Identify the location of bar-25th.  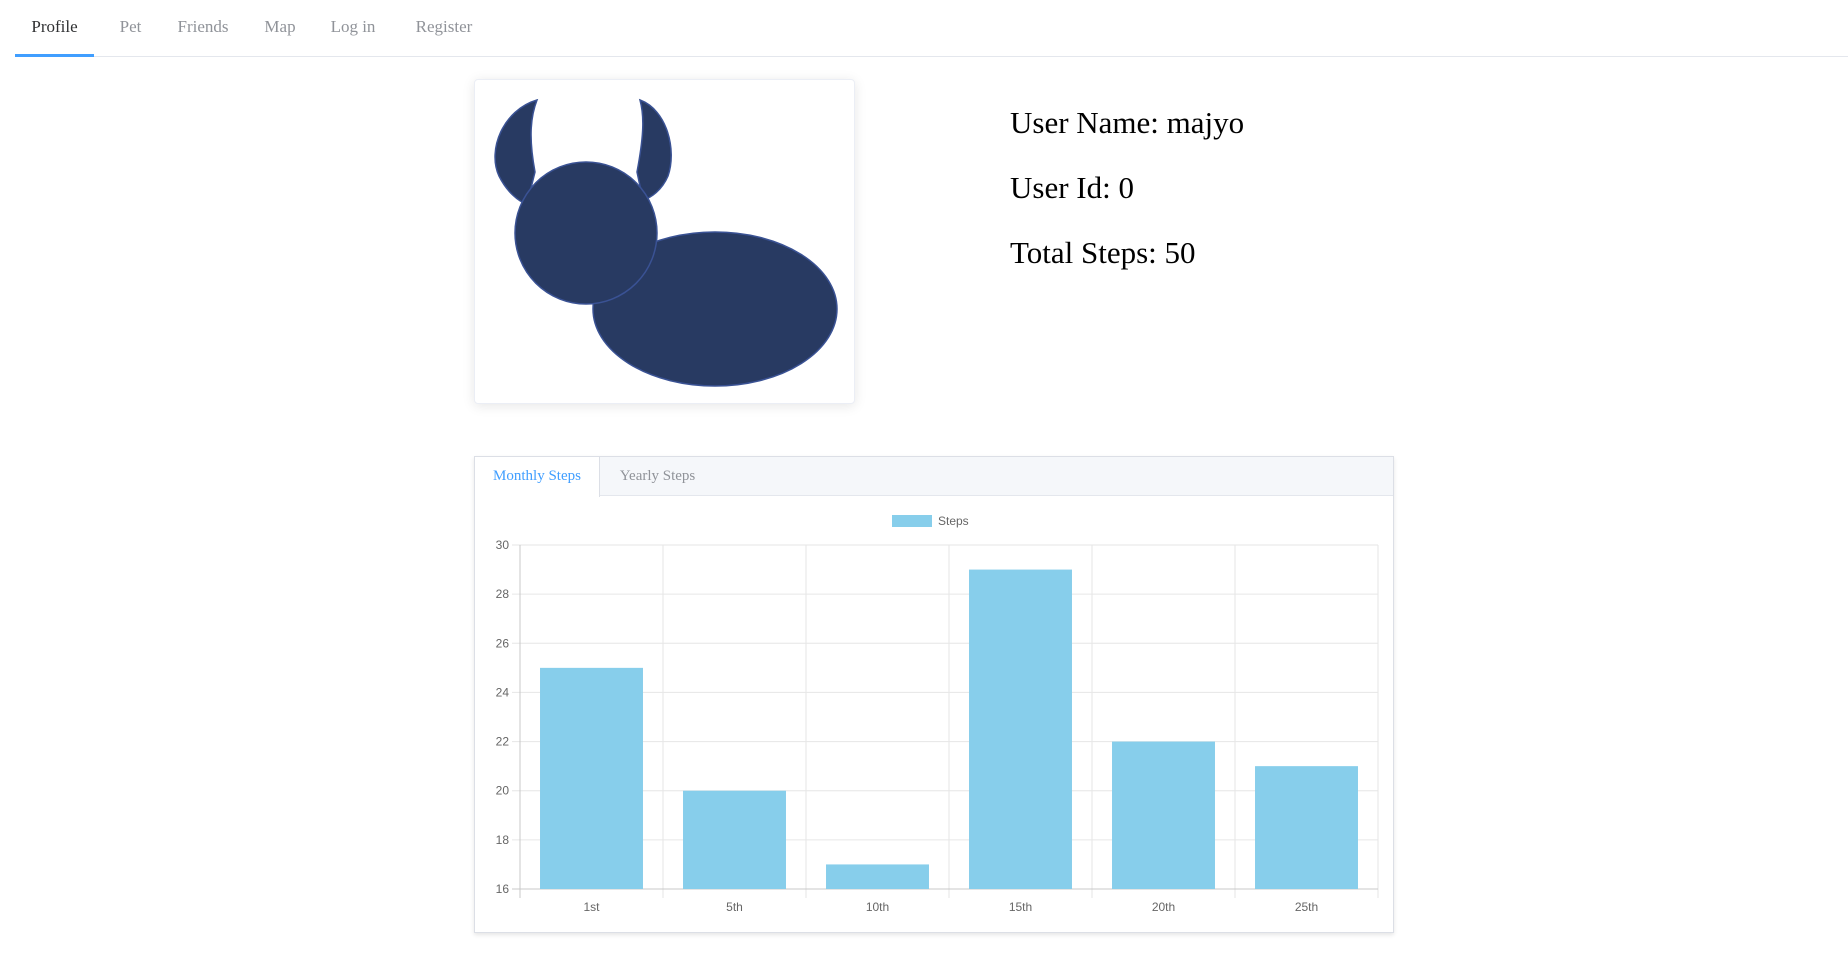
(1306, 827).